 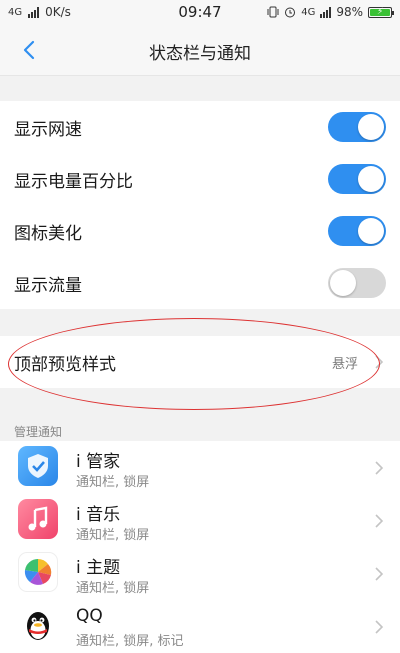 I want to click on app-name: i 管家, so click(x=98, y=462).